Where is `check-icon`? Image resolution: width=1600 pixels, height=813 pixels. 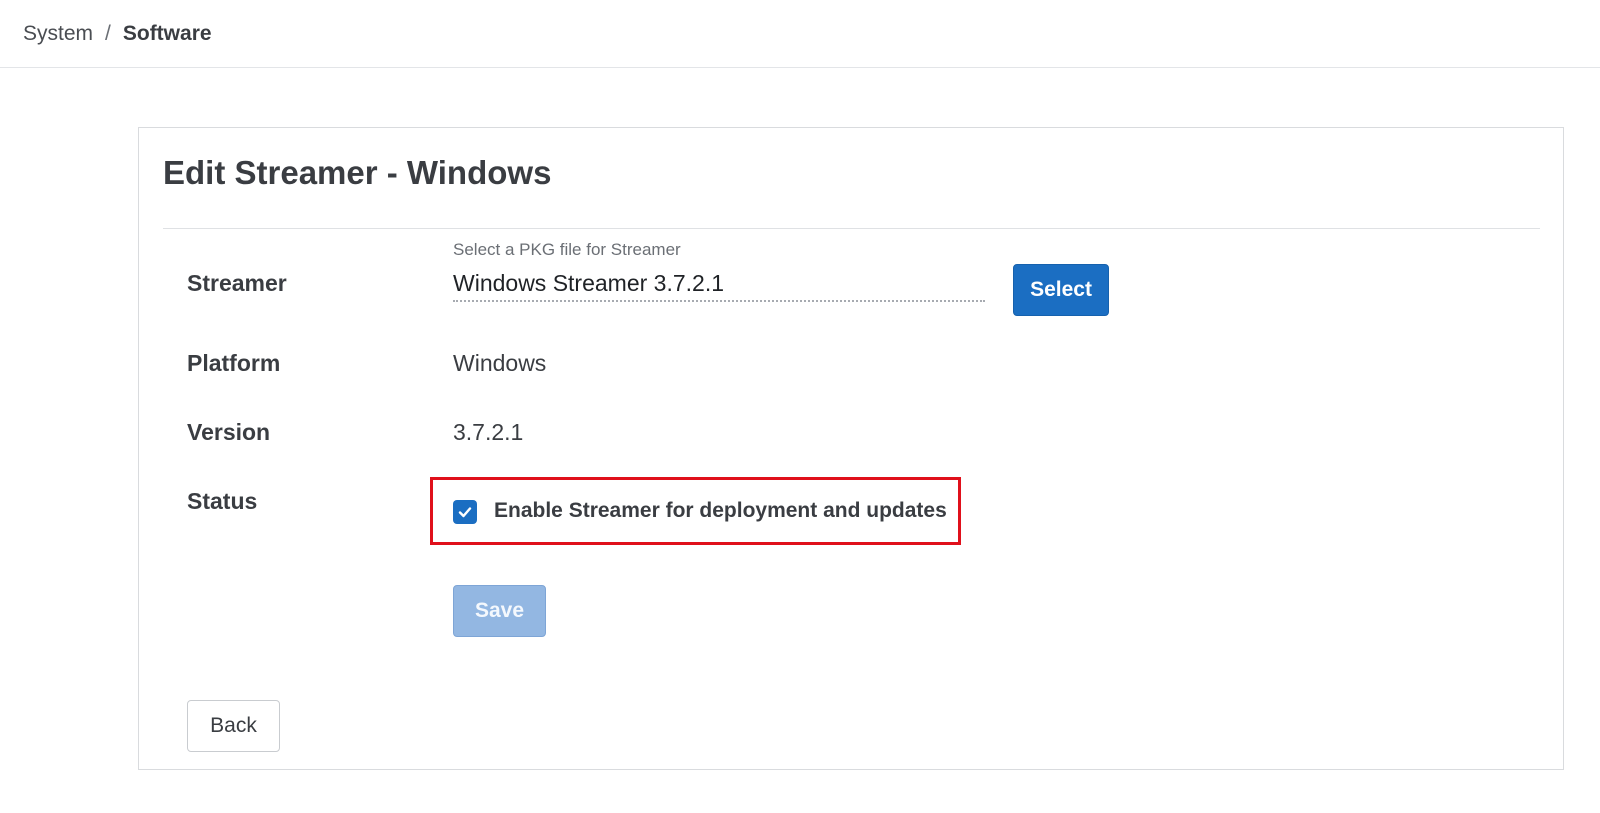 check-icon is located at coordinates (465, 512).